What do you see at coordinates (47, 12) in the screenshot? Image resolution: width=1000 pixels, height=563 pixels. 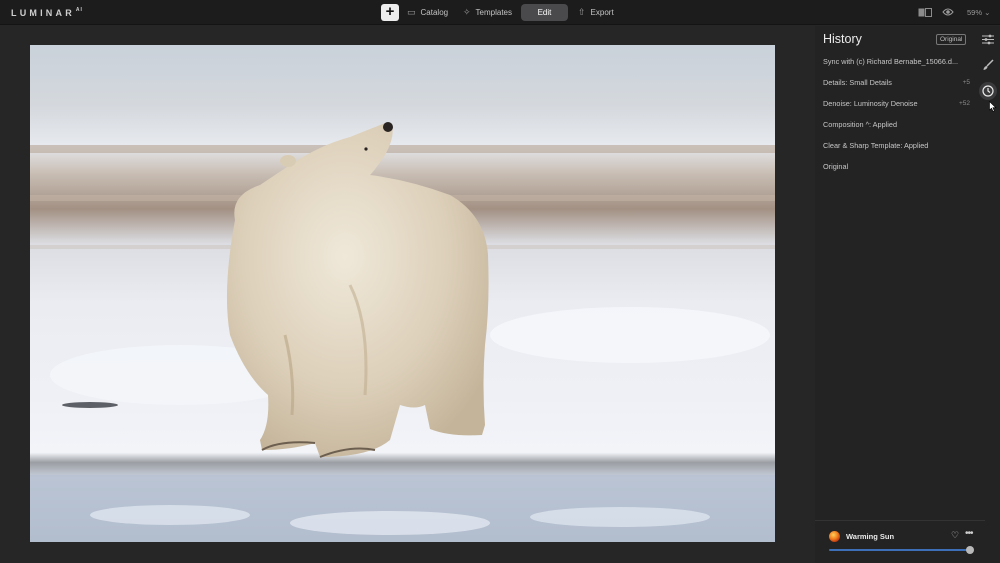 I see `app-logo: LUMINARAI` at bounding box center [47, 12].